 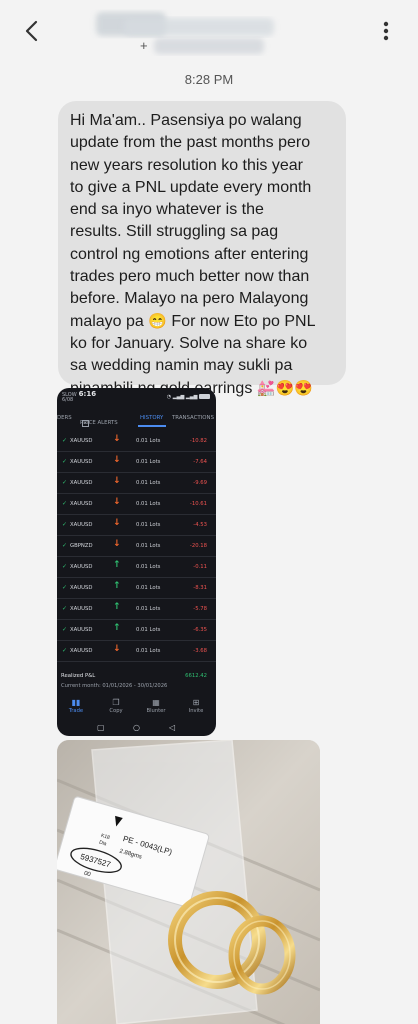 What do you see at coordinates (136, 525) in the screenshot?
I see `trade-row: ✓ XAUUSD ↓ 0.01 Lots -4.53` at bounding box center [136, 525].